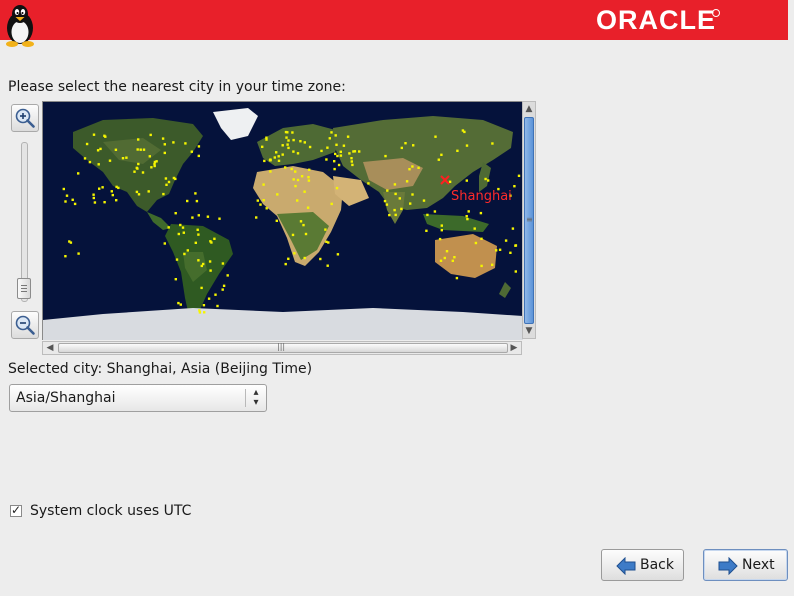 The width and height of the screenshot is (794, 596). I want to click on map-horizontal-scrollbar: ◀ ||| ▶, so click(282, 348).